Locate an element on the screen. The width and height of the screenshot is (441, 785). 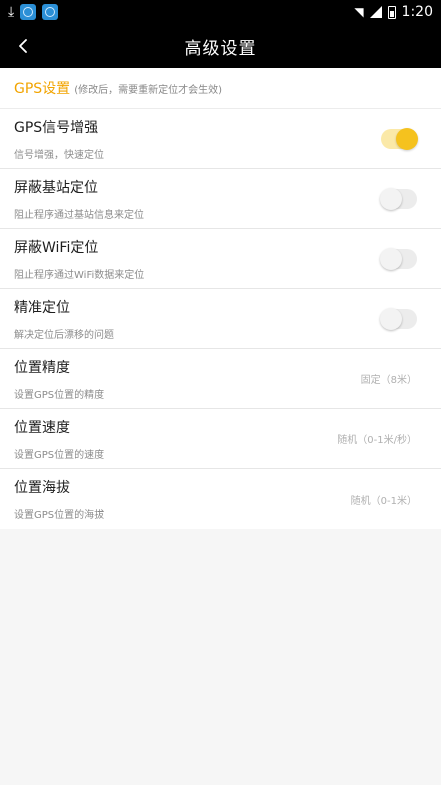
setting-title: 位置速度 is located at coordinates (42, 427).